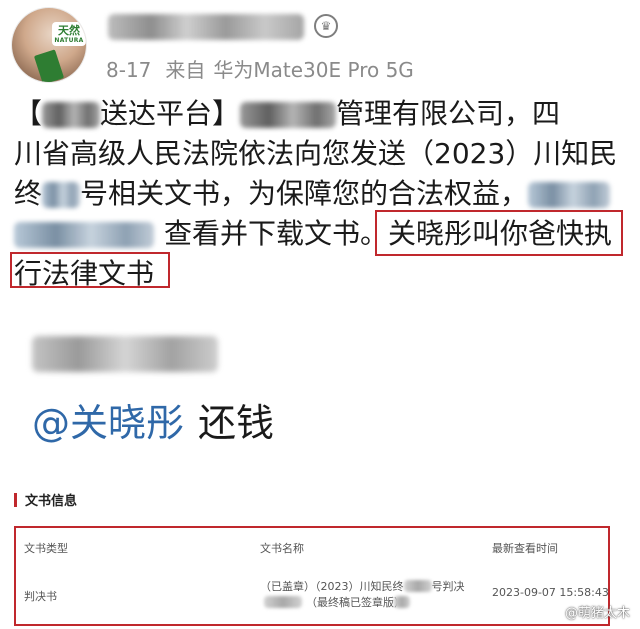  Describe the element at coordinates (355, 602) in the screenshot. I see `doc-name-line-2: （最终稿已签章版）` at that location.